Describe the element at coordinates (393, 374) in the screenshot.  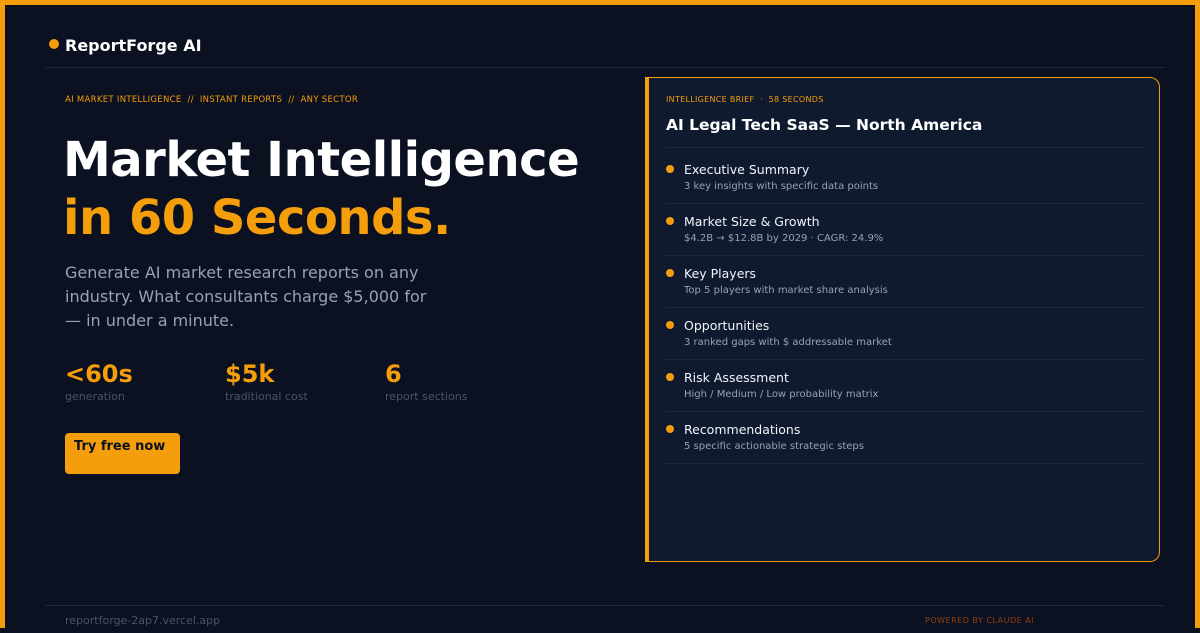
I see `stat-value: 6` at that location.